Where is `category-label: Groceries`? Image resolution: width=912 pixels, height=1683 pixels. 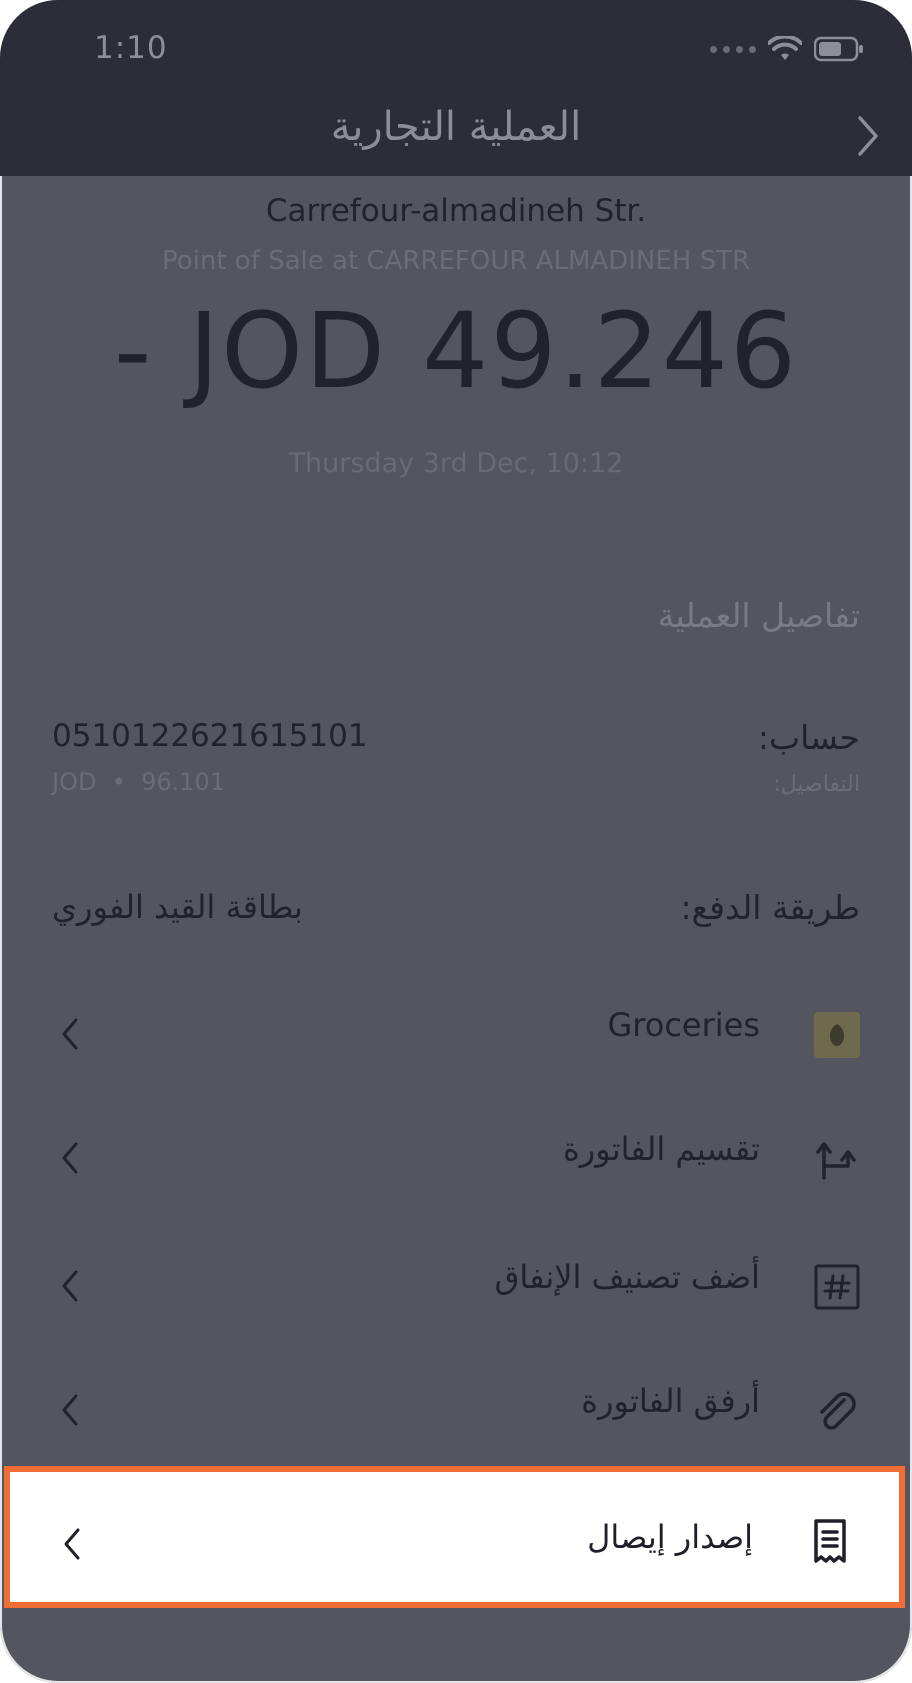 category-label: Groceries is located at coordinates (683, 1025).